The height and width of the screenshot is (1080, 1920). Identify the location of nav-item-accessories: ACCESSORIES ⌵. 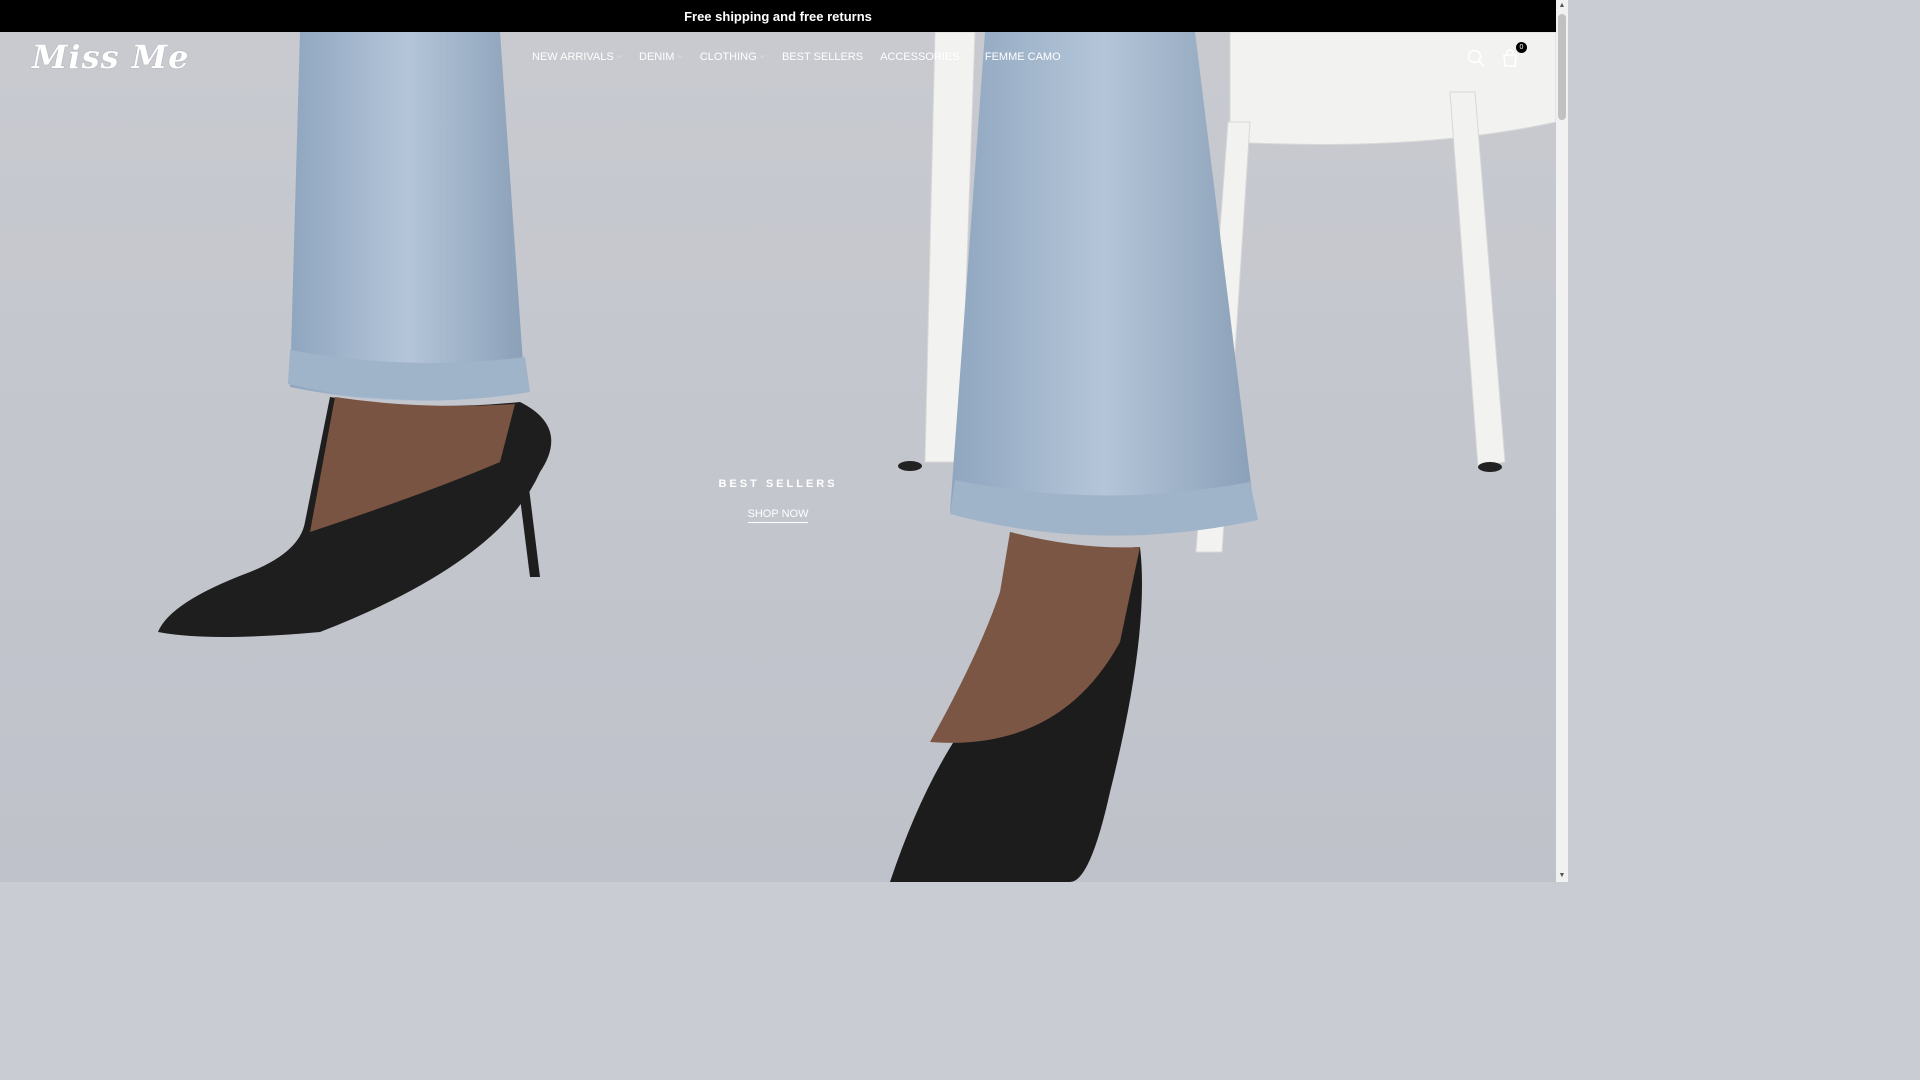
(924, 57).